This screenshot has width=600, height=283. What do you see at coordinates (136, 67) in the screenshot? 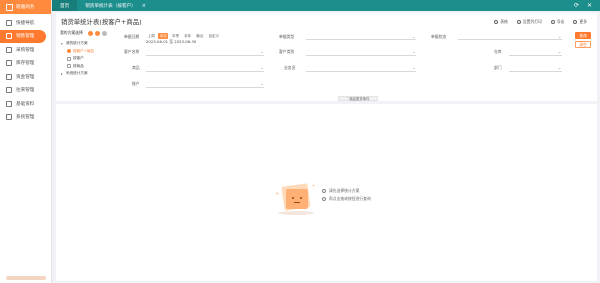
I see `product-label: 商品` at bounding box center [136, 67].